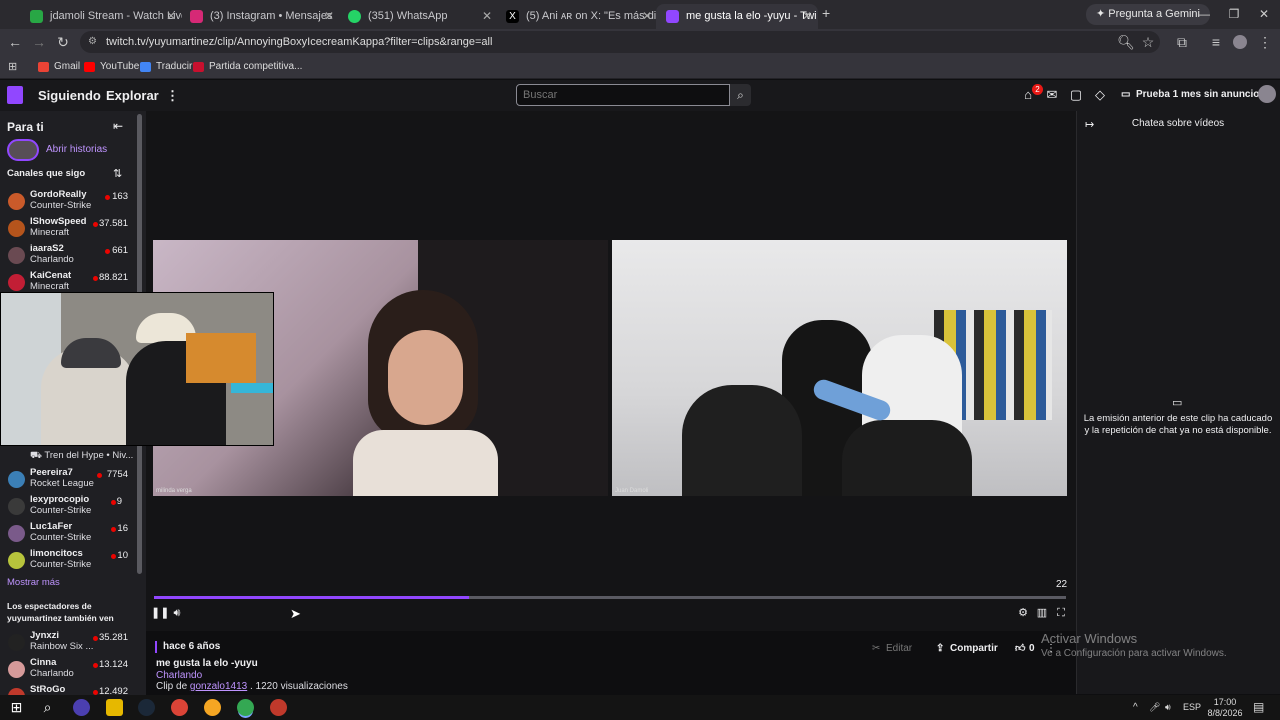 The height and width of the screenshot is (720, 1280). I want to click on scissors-icon: ✂, so click(876, 648).